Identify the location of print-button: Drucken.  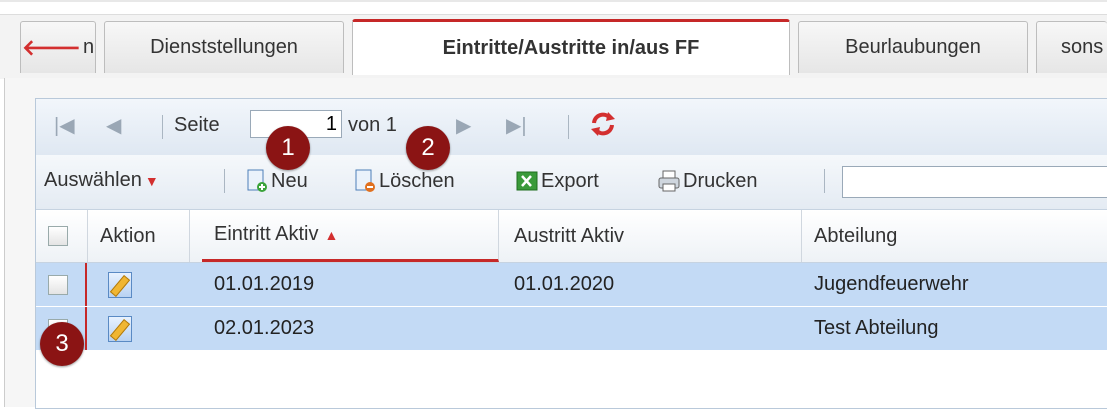
(707, 181).